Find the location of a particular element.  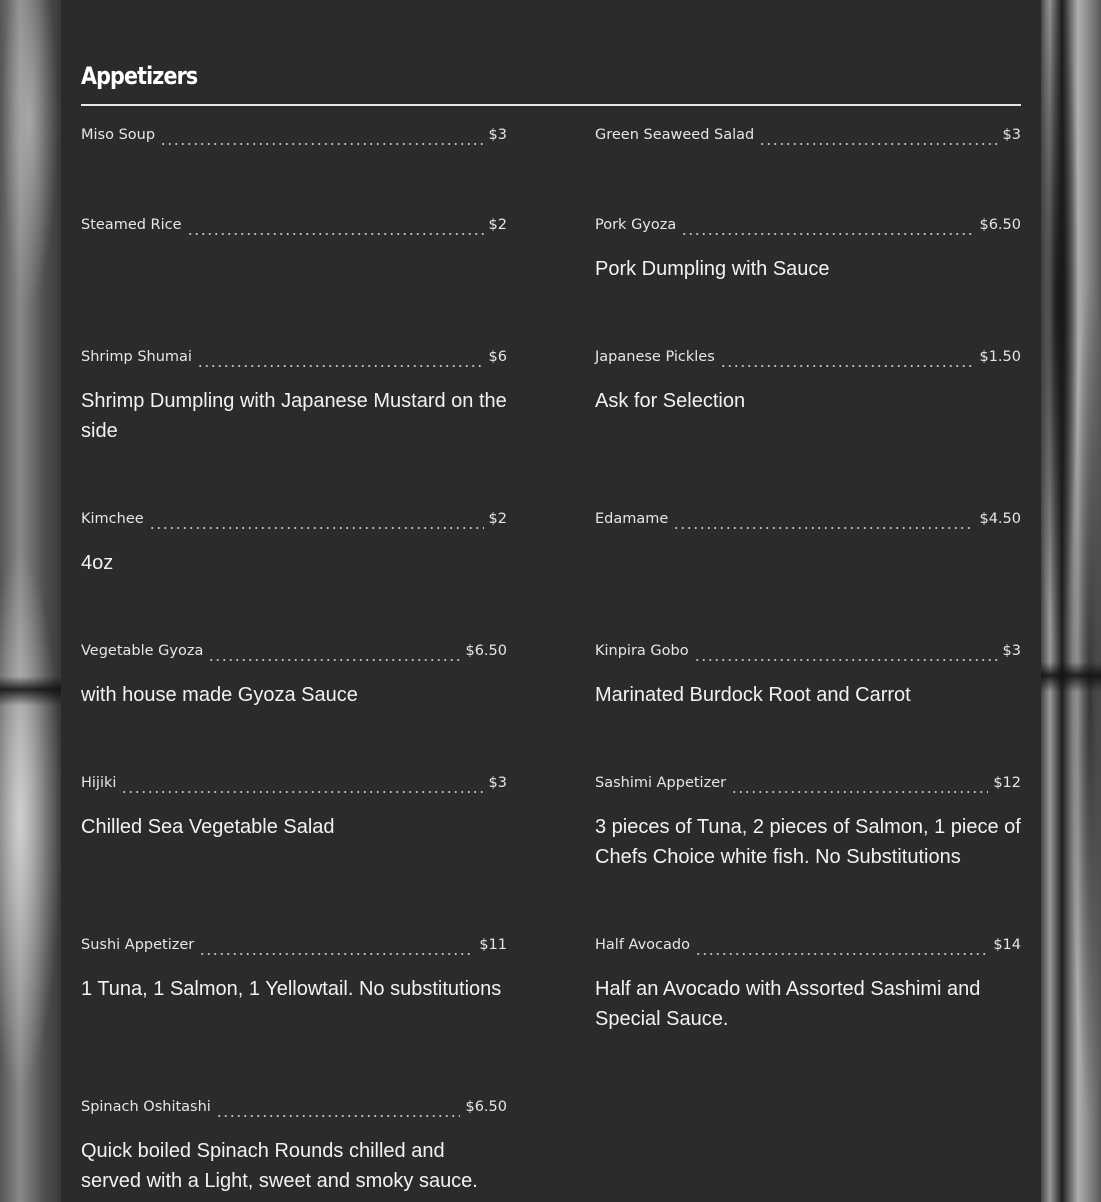

menu-item-header: Steamed Rice $2 is located at coordinates (294, 228).